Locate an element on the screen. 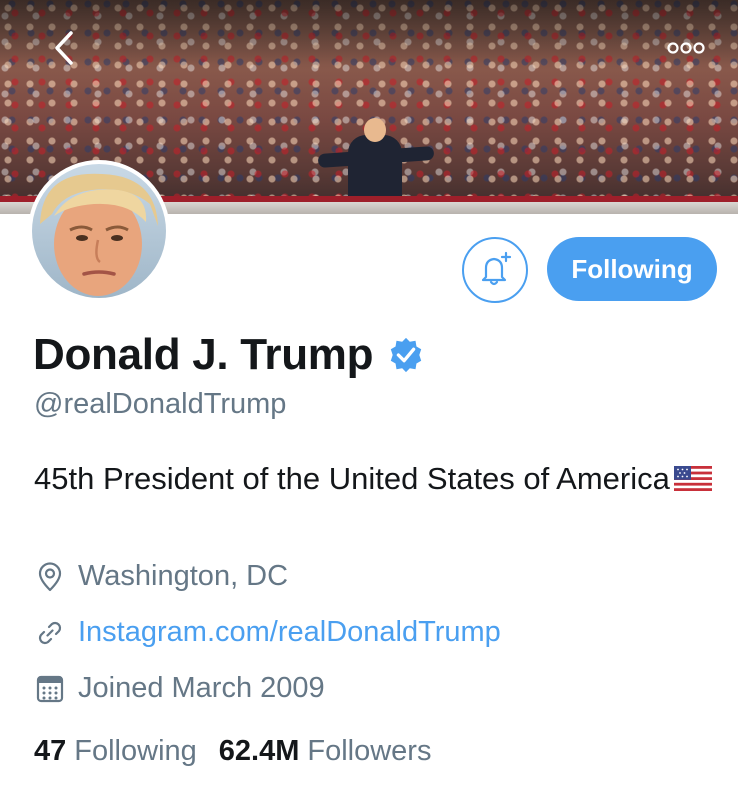 The width and height of the screenshot is (738, 787). chevron-left-icon is located at coordinates (64, 48).